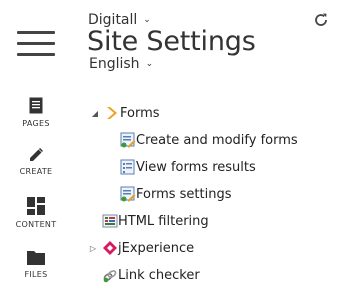  What do you see at coordinates (110, 276) in the screenshot?
I see `link-checker-icon` at bounding box center [110, 276].